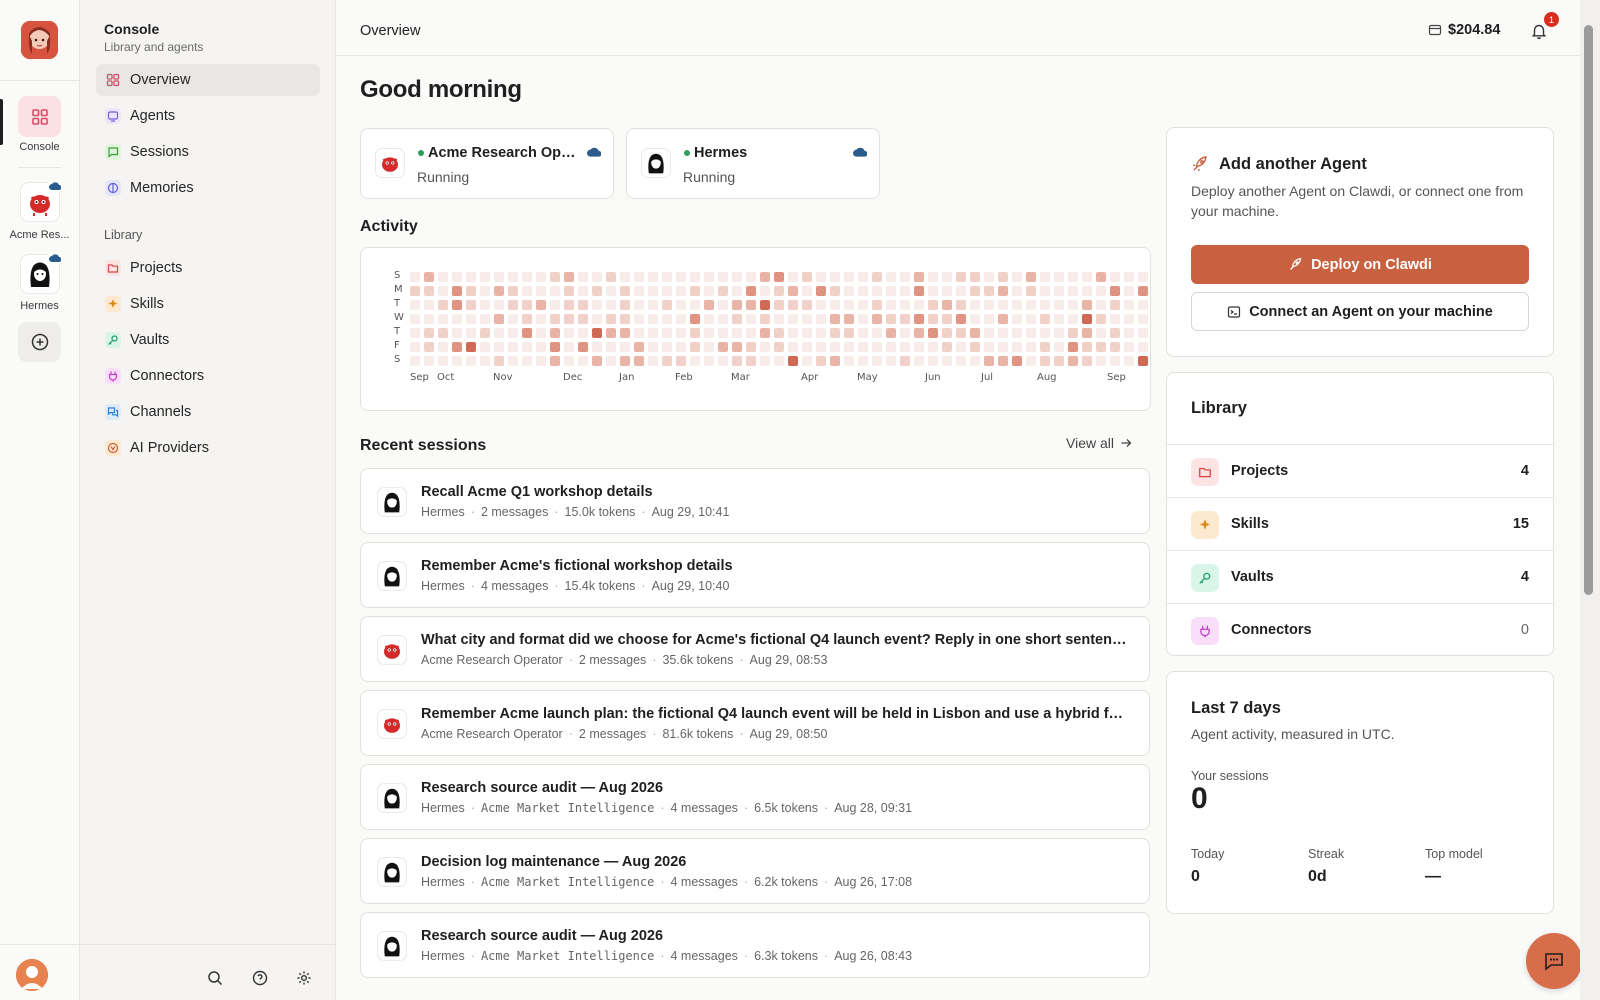  Describe the element at coordinates (39, 116) in the screenshot. I see `rail-console-button` at that location.